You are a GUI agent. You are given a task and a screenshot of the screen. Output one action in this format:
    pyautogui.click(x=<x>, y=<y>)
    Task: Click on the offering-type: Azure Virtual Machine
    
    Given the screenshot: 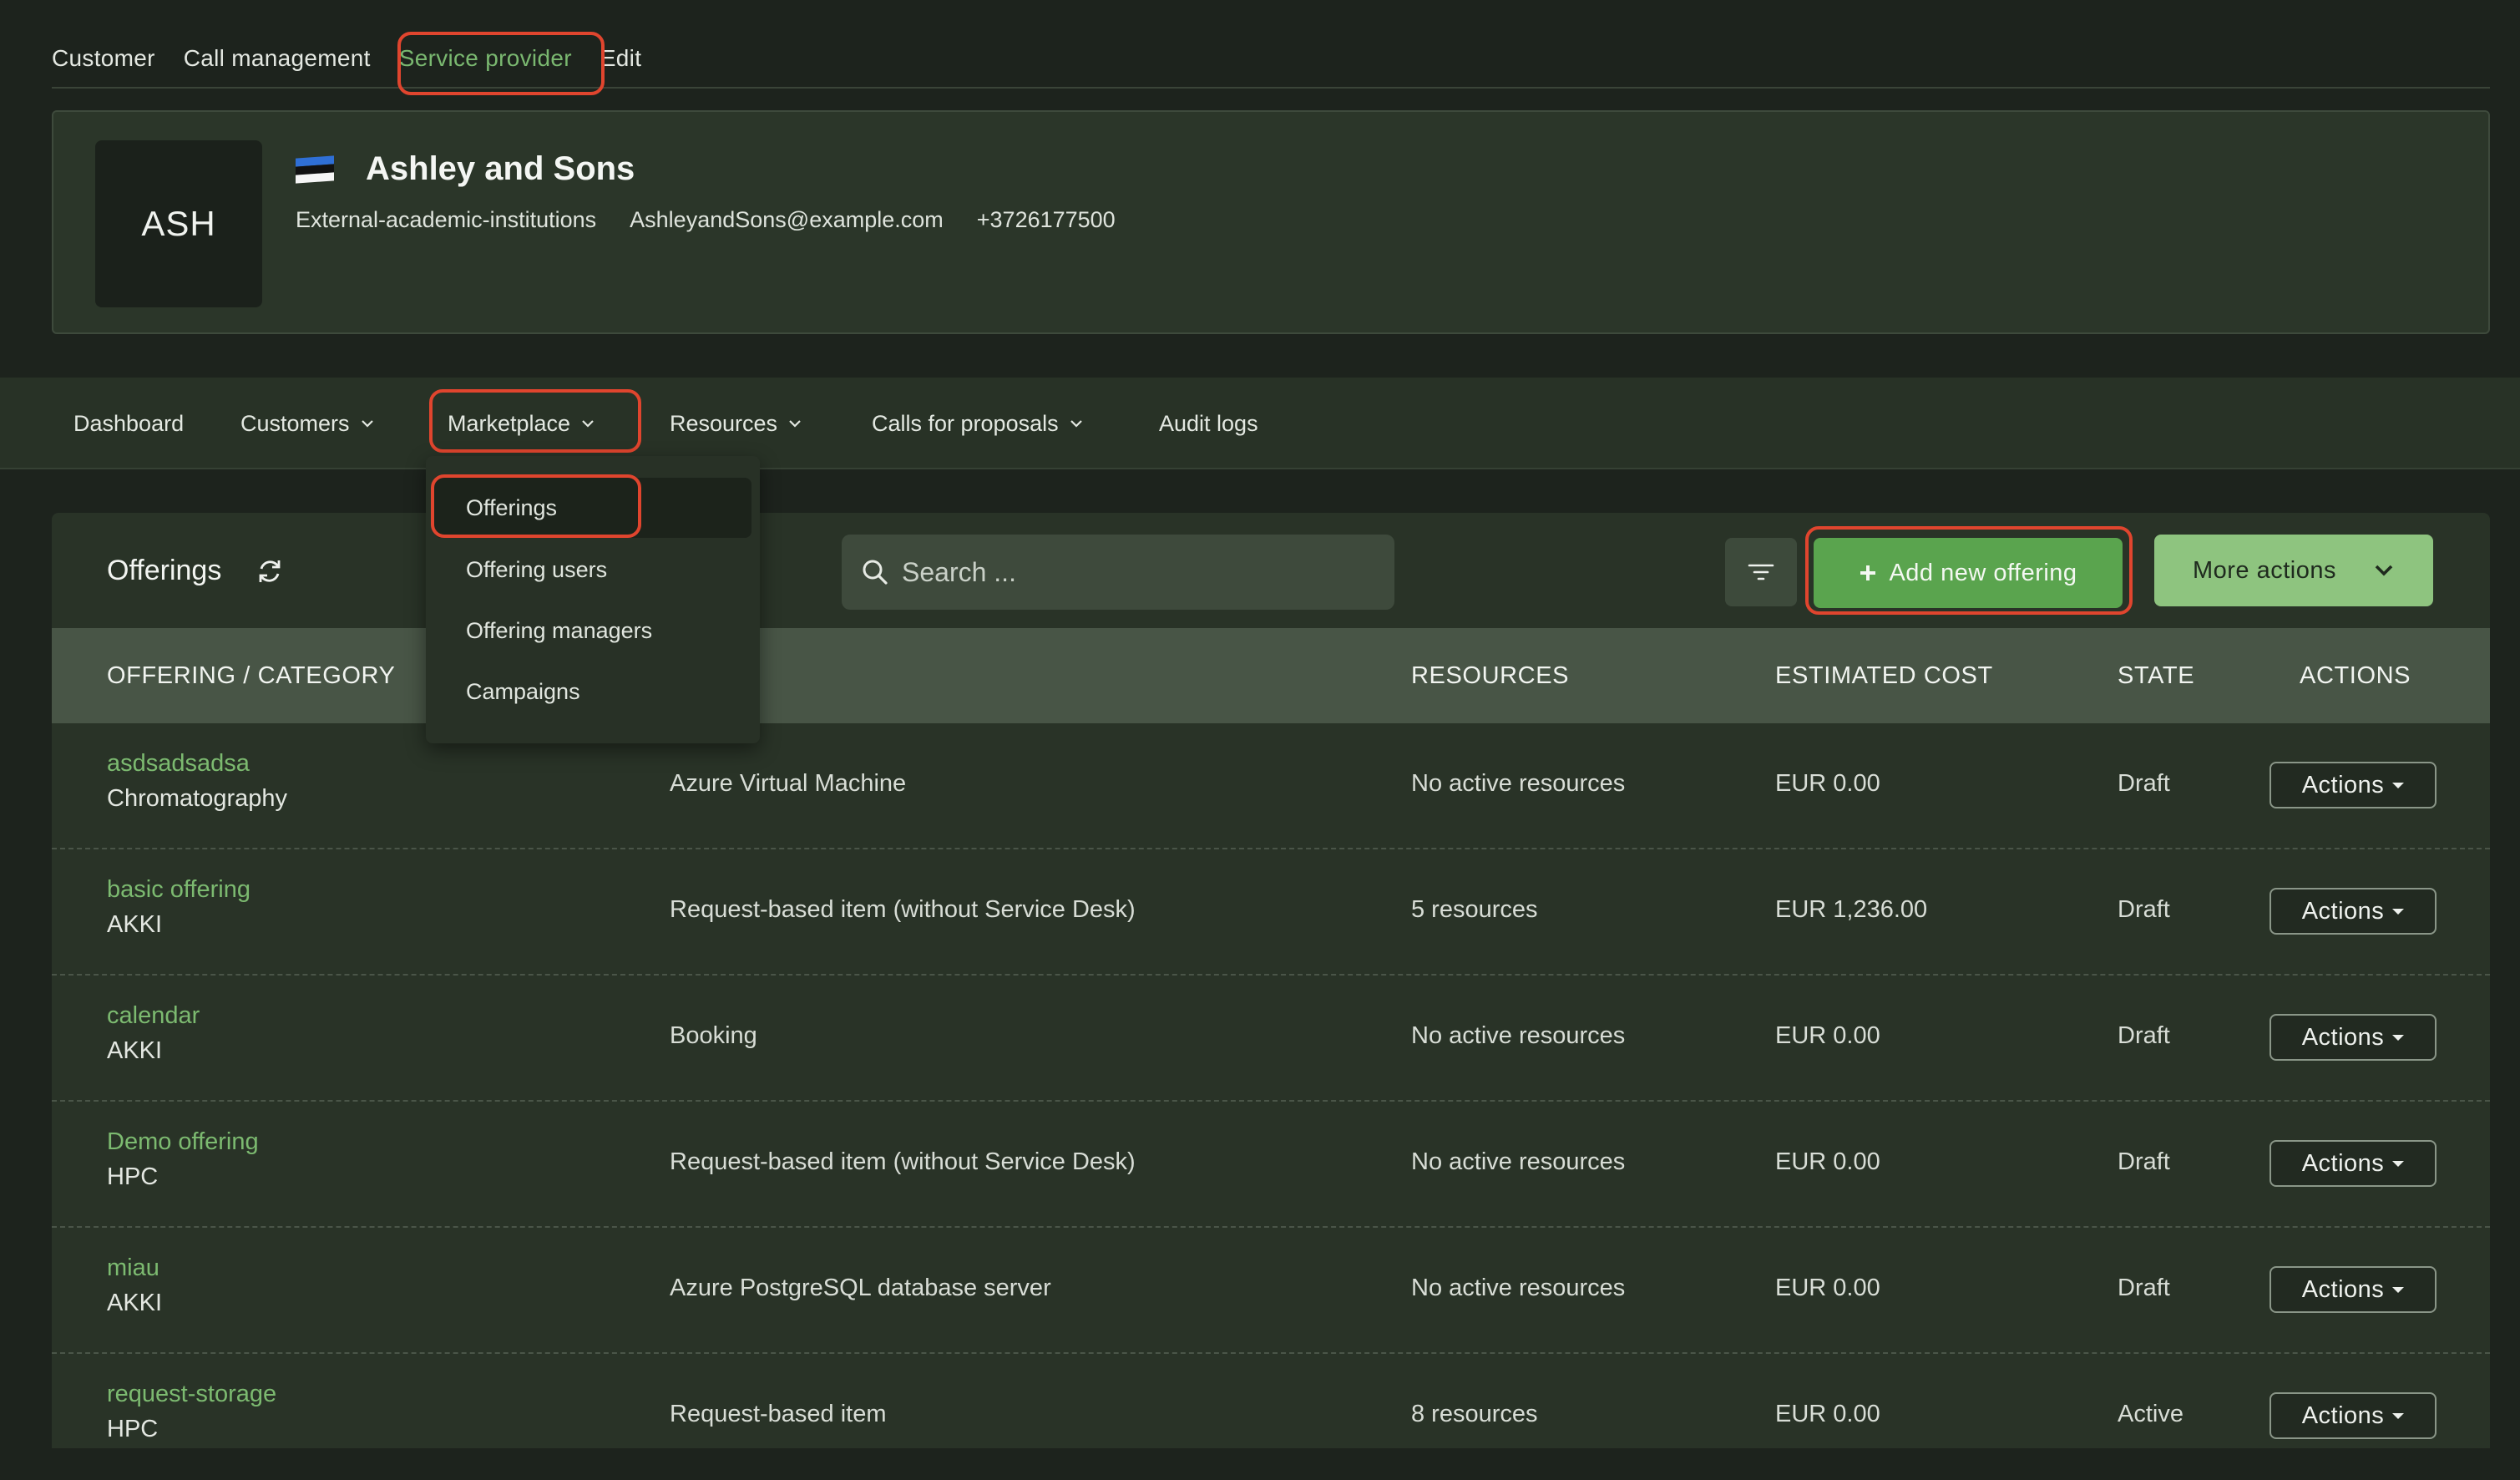 What is the action you would take?
    pyautogui.click(x=788, y=783)
    